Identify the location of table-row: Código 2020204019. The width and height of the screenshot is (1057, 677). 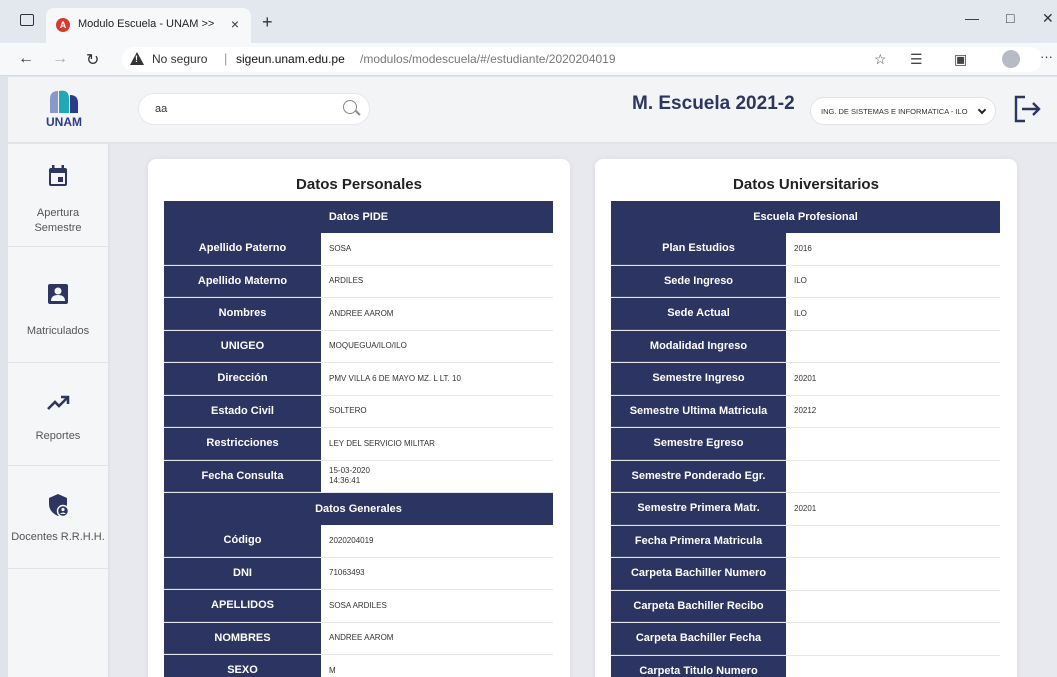
(358, 541).